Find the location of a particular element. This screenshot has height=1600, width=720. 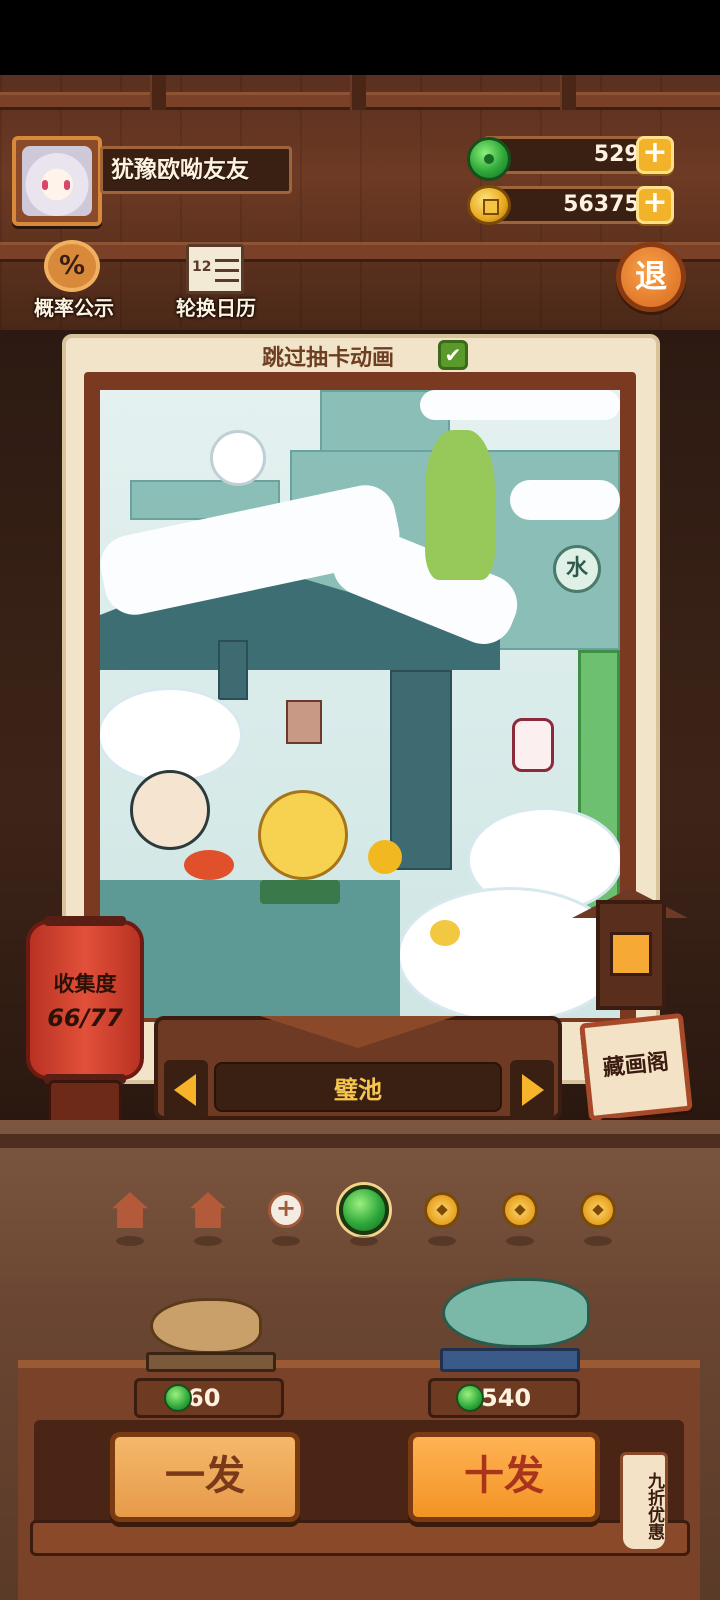

tomato-plate is located at coordinates (209, 865).